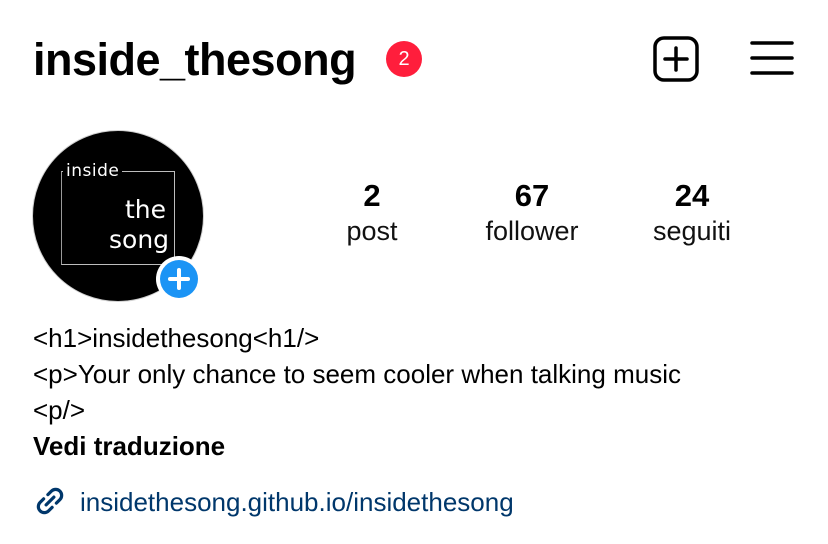 This screenshot has width=828, height=544. What do you see at coordinates (532, 195) in the screenshot?
I see `followers-count: 67` at bounding box center [532, 195].